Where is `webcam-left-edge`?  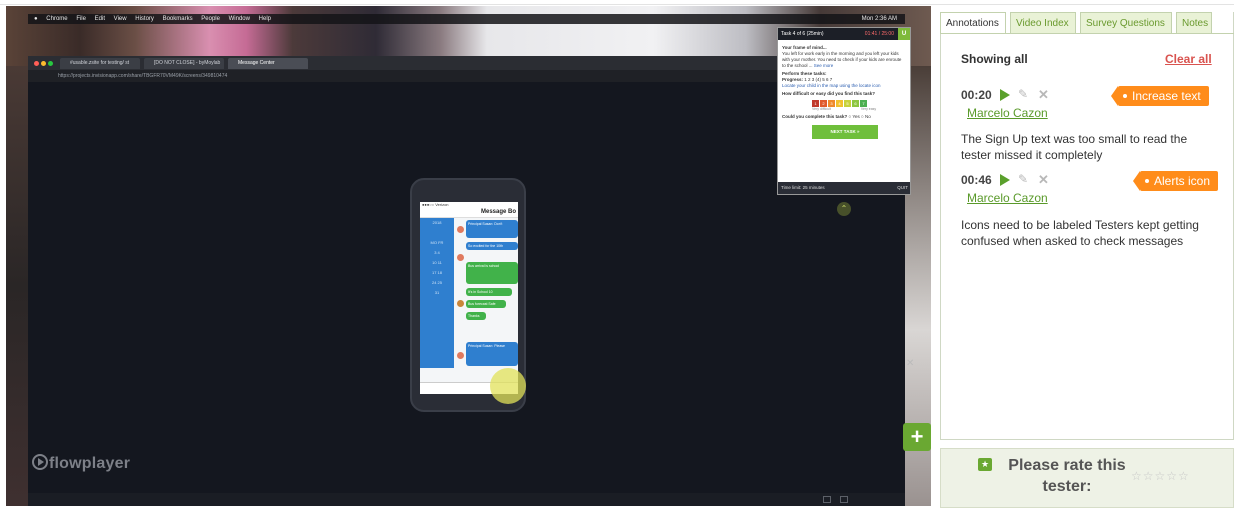
webcam-left-edge is located at coordinates (17, 286).